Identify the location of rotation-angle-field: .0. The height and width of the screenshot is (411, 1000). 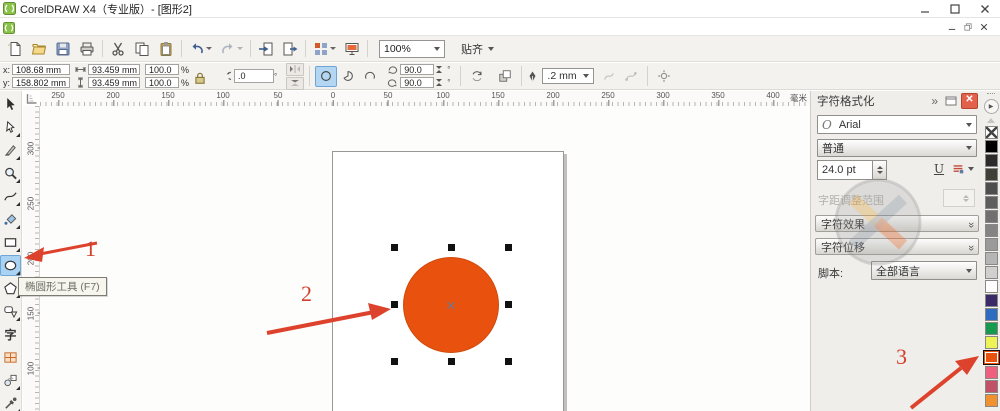
(254, 76).